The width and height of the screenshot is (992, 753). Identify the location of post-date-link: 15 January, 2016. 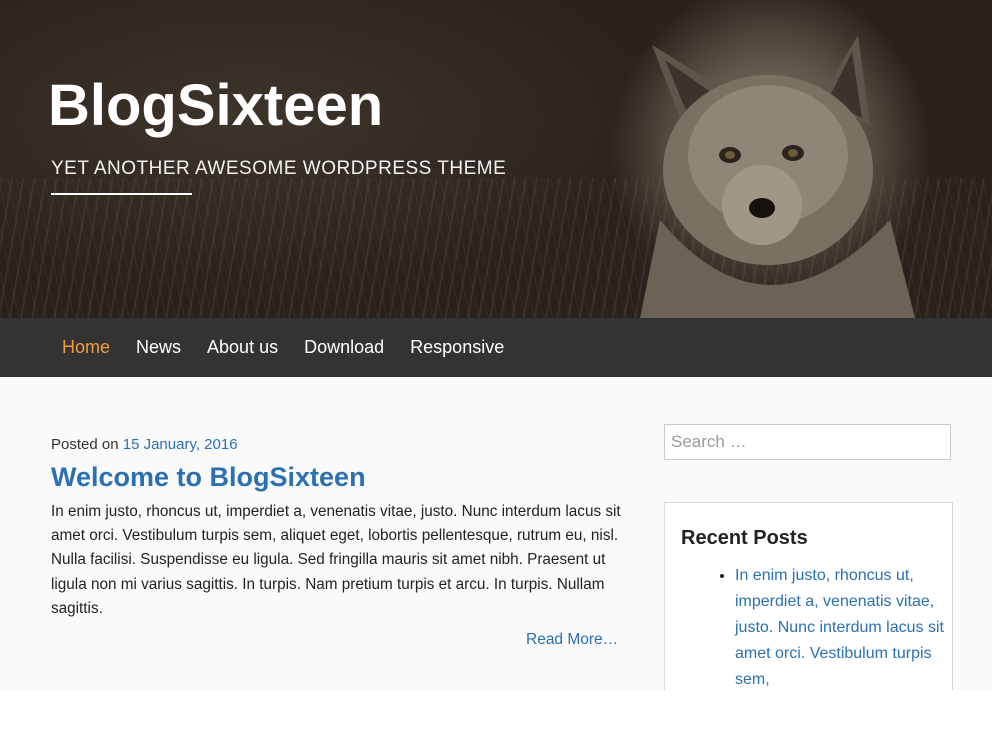
(180, 444).